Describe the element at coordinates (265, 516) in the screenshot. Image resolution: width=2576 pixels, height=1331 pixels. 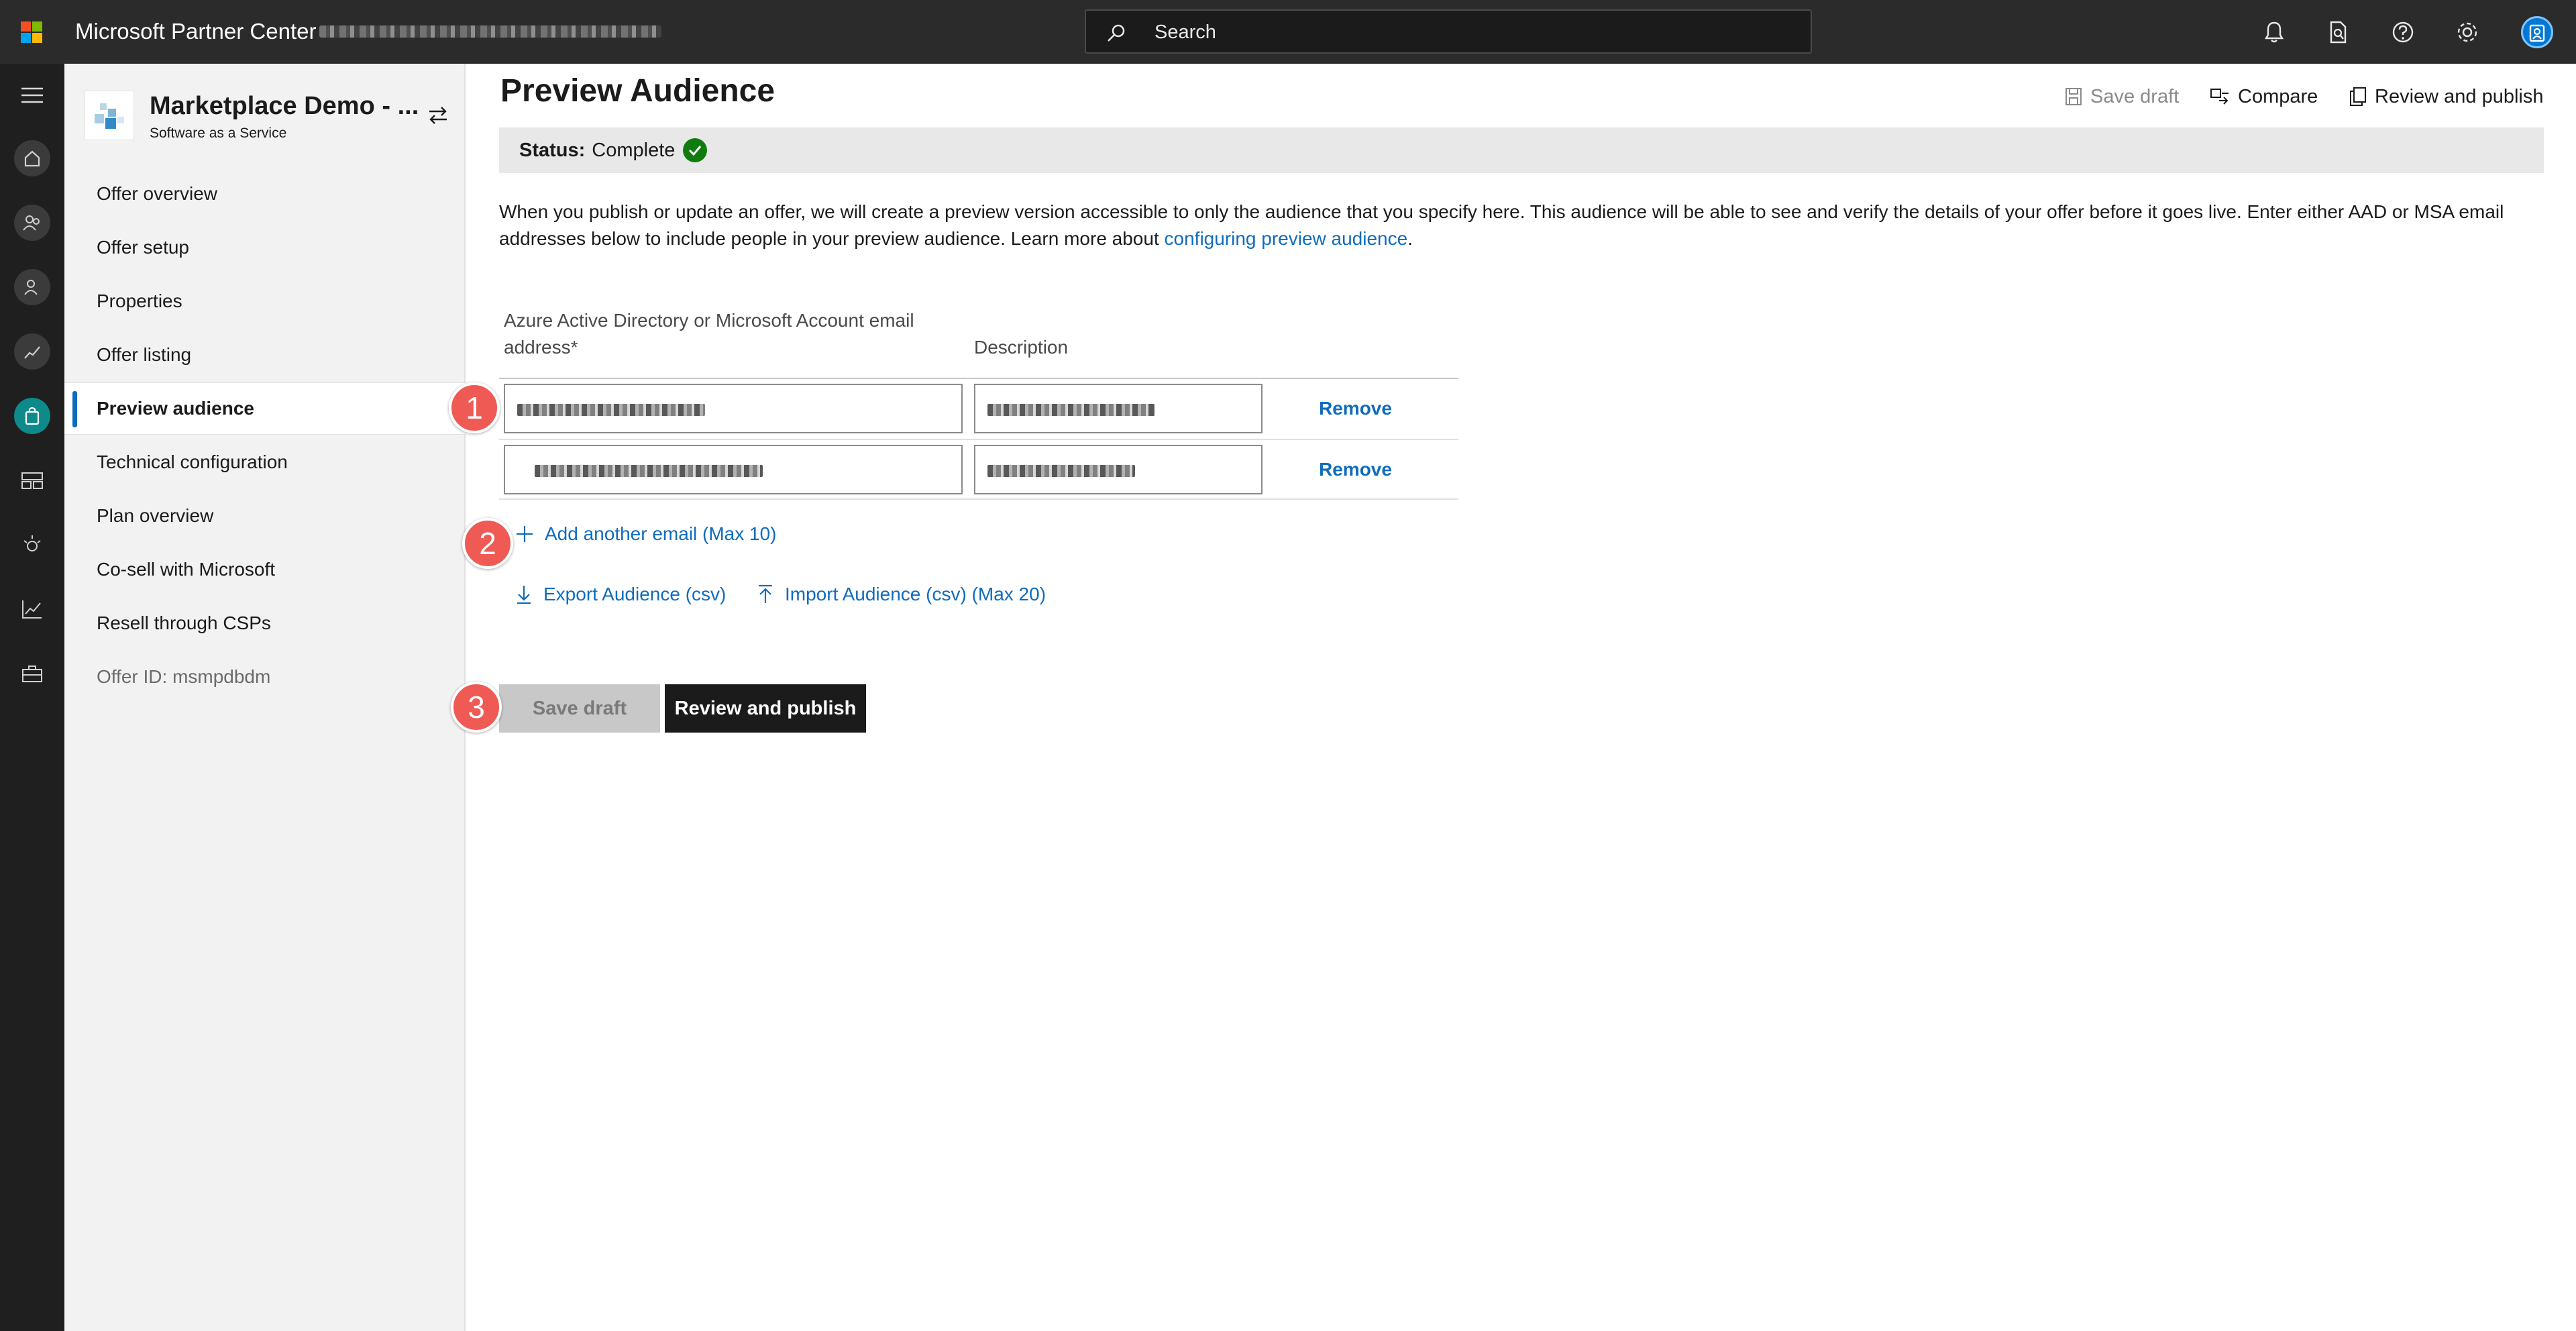
I see `sidebar-item-plan-overview: Plan overview` at that location.